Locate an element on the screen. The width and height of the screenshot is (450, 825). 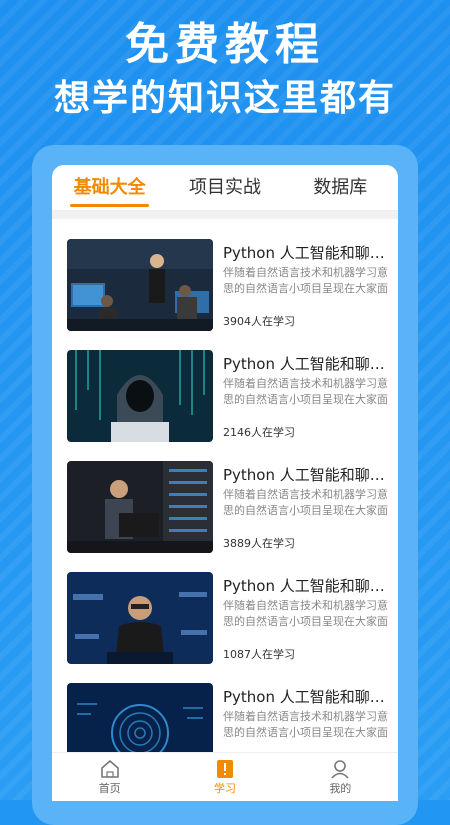
bottom-nav: 首页 学习 我的 is located at coordinates (225, 776).